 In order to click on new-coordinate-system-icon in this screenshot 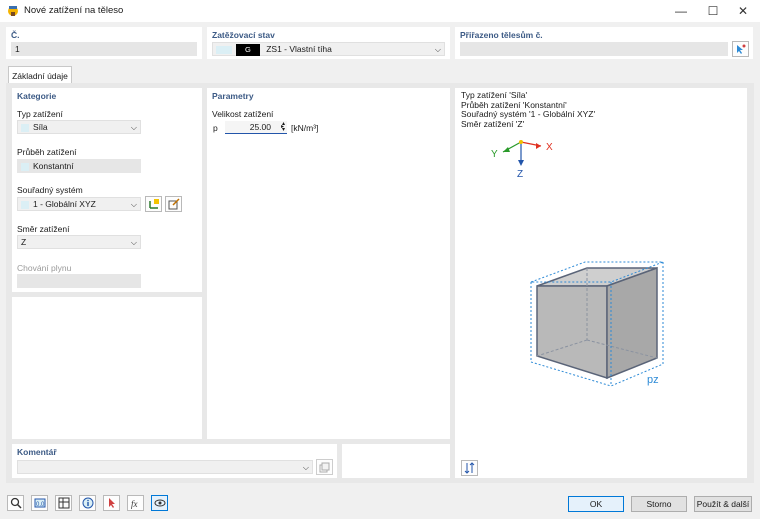, I will do `click(153, 204)`.